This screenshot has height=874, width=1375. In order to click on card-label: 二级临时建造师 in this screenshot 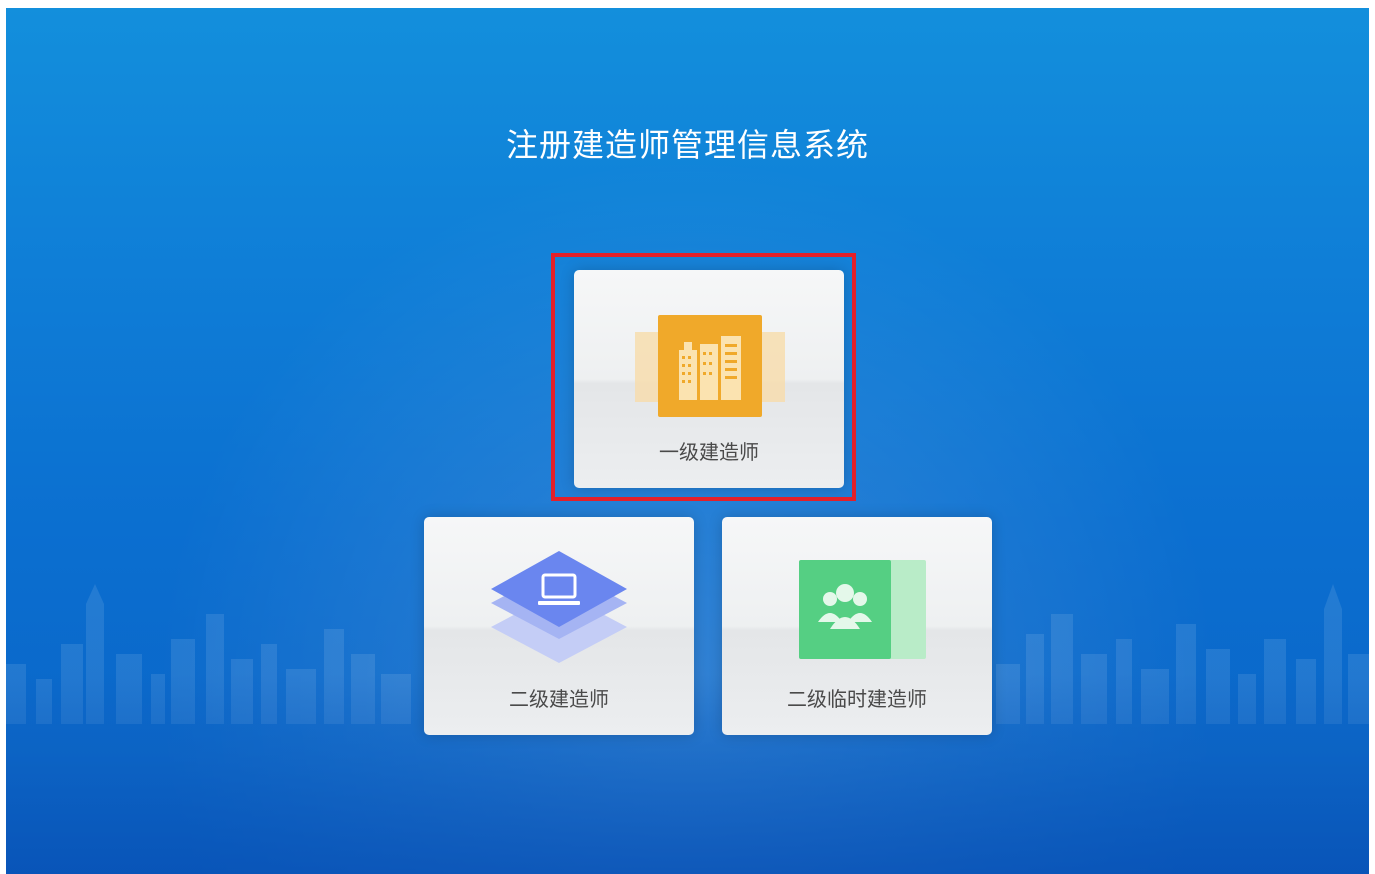, I will do `click(857, 699)`.